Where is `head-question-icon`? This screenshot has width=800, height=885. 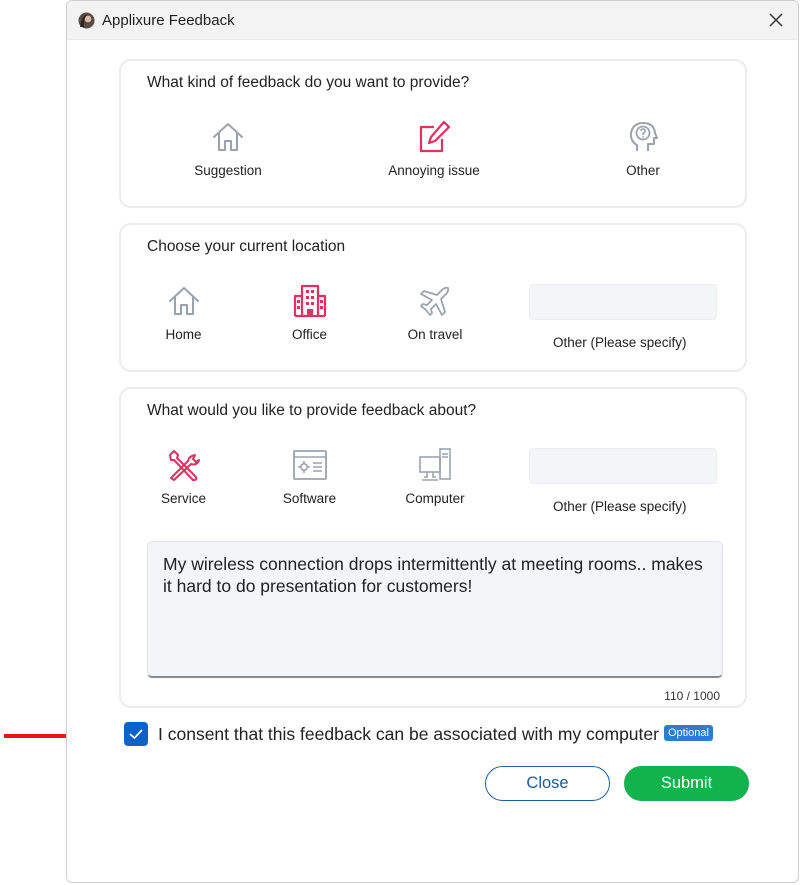
head-question-icon is located at coordinates (643, 136).